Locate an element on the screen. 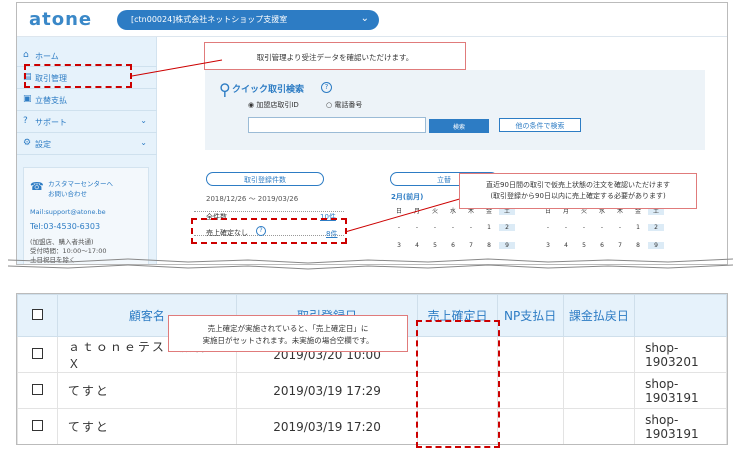 Image resolution: width=741 pixels, height=455 pixels. callout-line: 直近90日間の取引で仮売上状態の注文を確認いただけます is located at coordinates (578, 185).